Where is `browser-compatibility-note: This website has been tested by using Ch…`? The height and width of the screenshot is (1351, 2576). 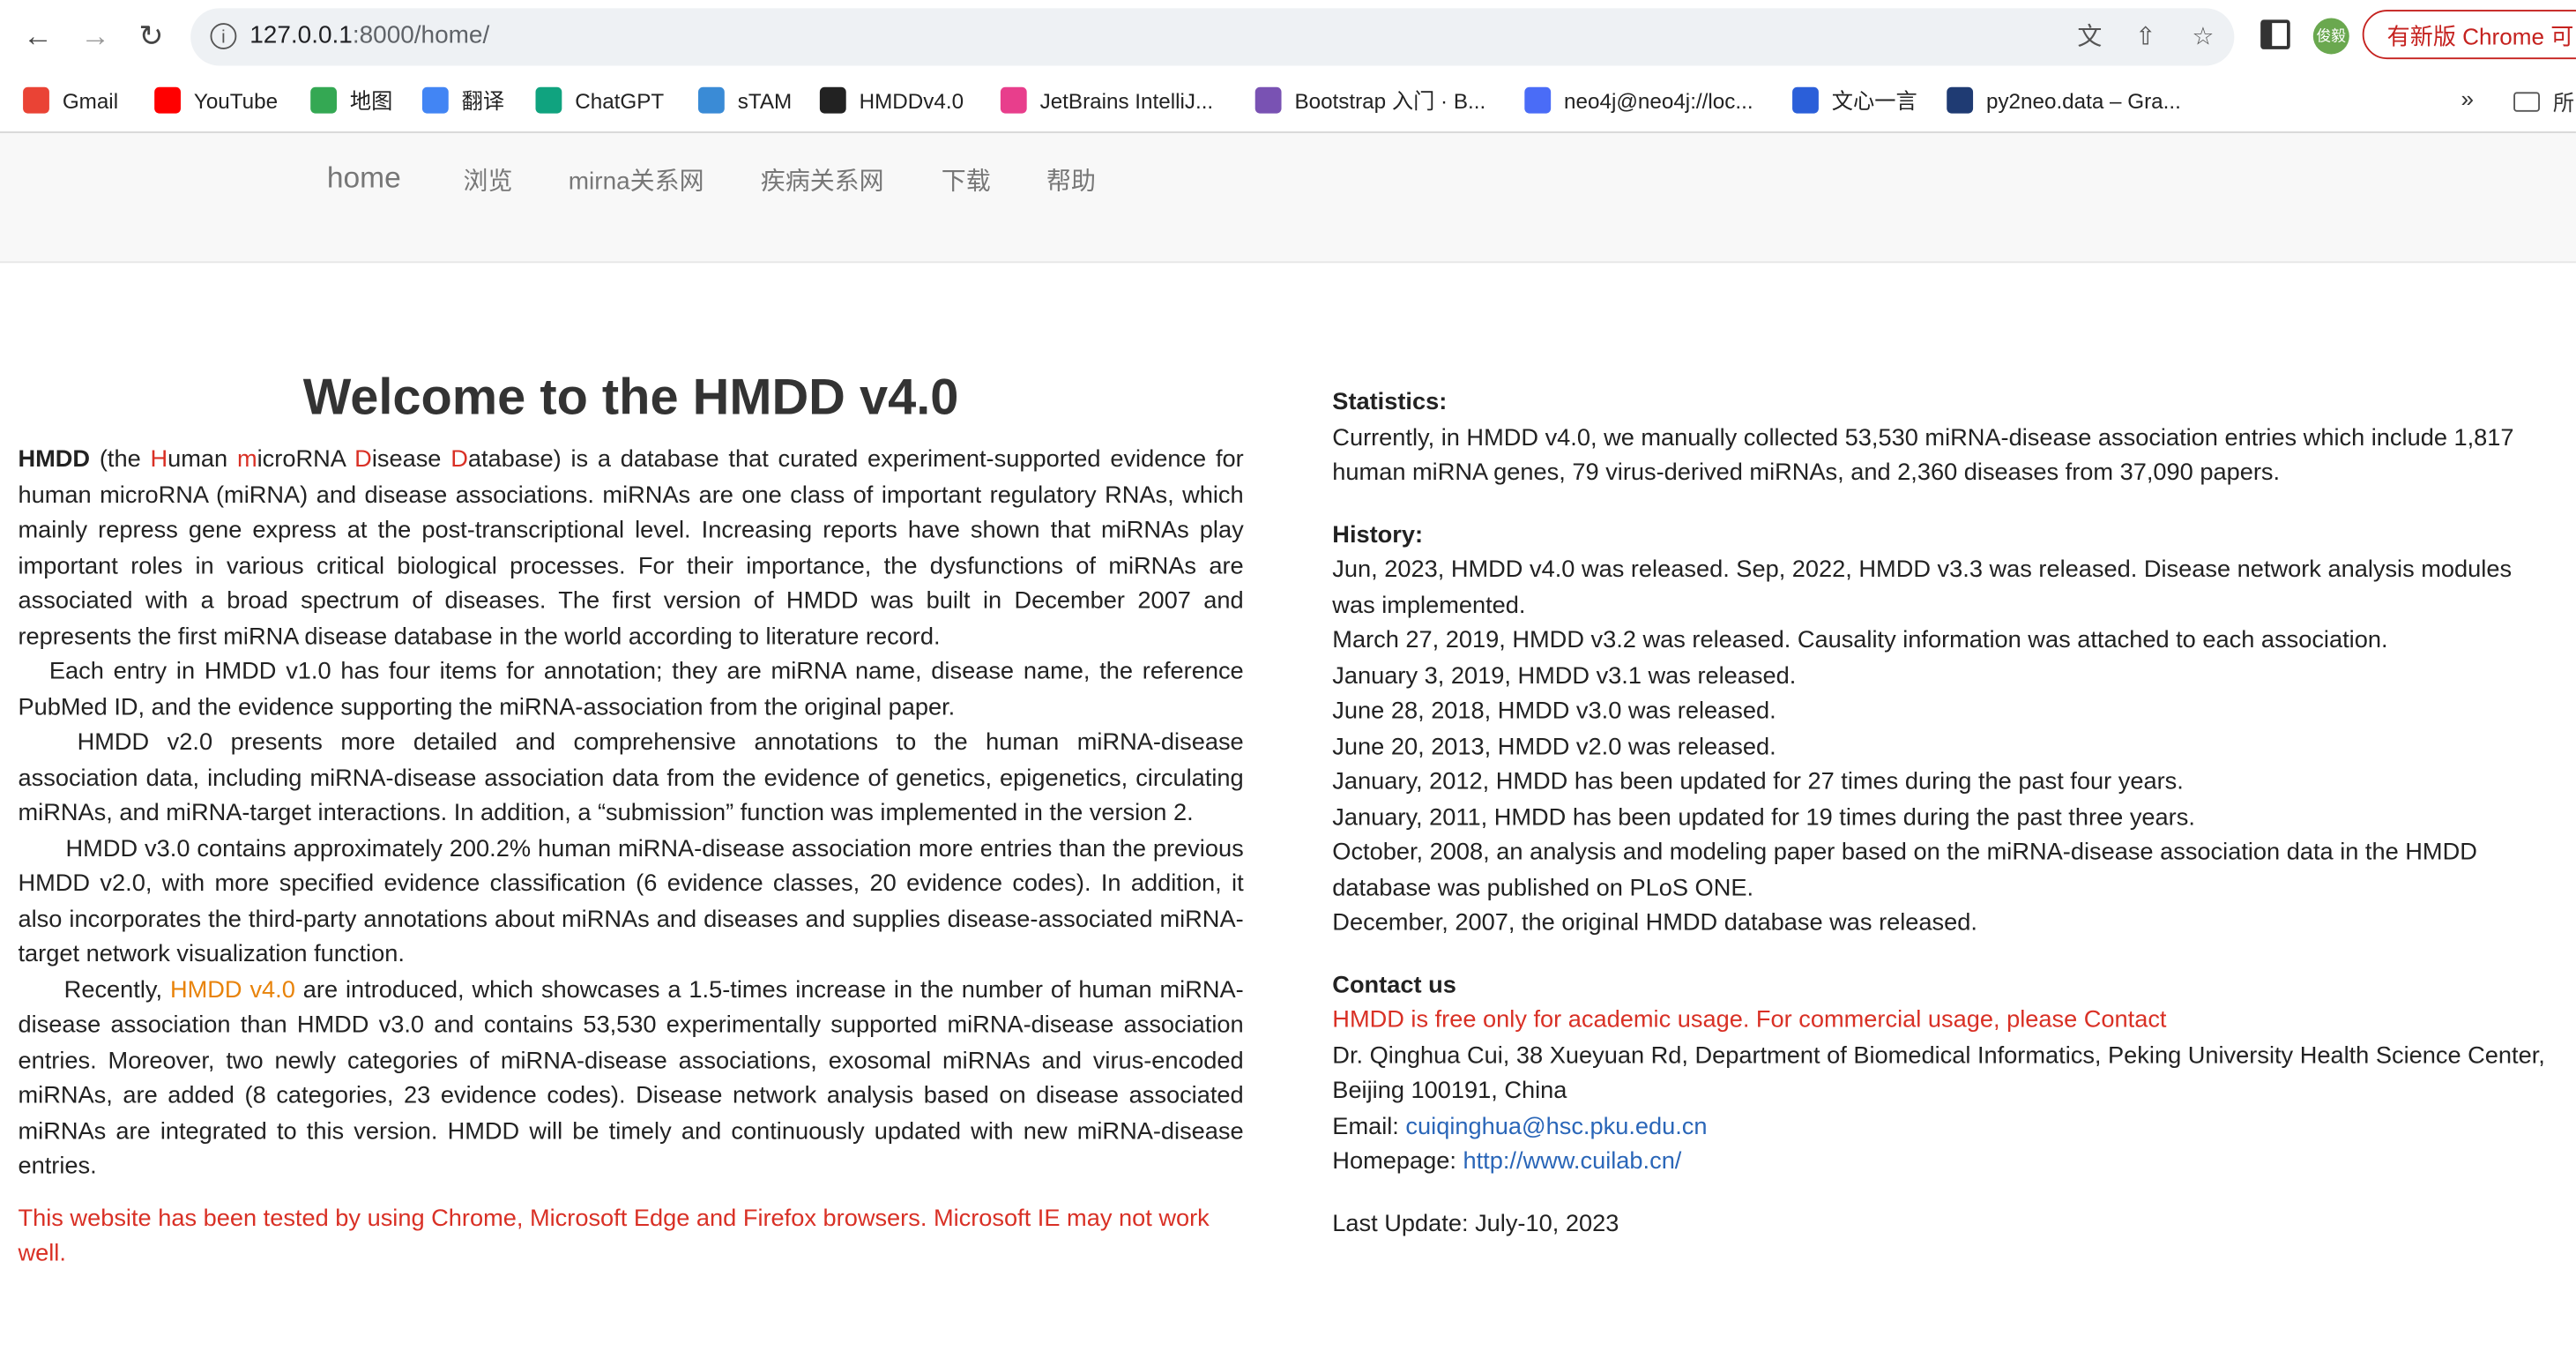
browser-compatibility-note: This website has been tested by using Ch… is located at coordinates (614, 1236).